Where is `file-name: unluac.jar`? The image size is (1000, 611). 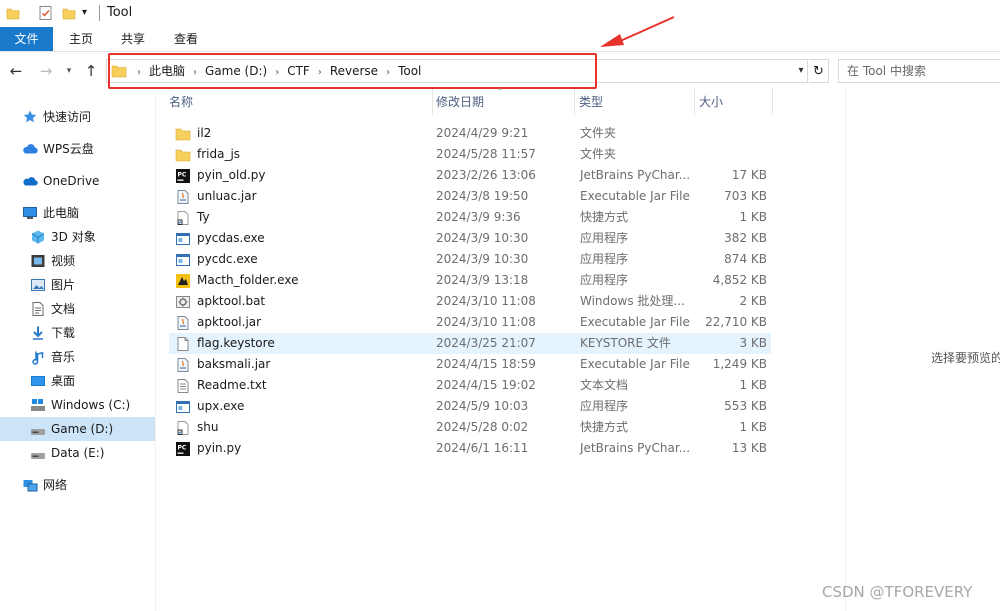 file-name: unluac.jar is located at coordinates (227, 196).